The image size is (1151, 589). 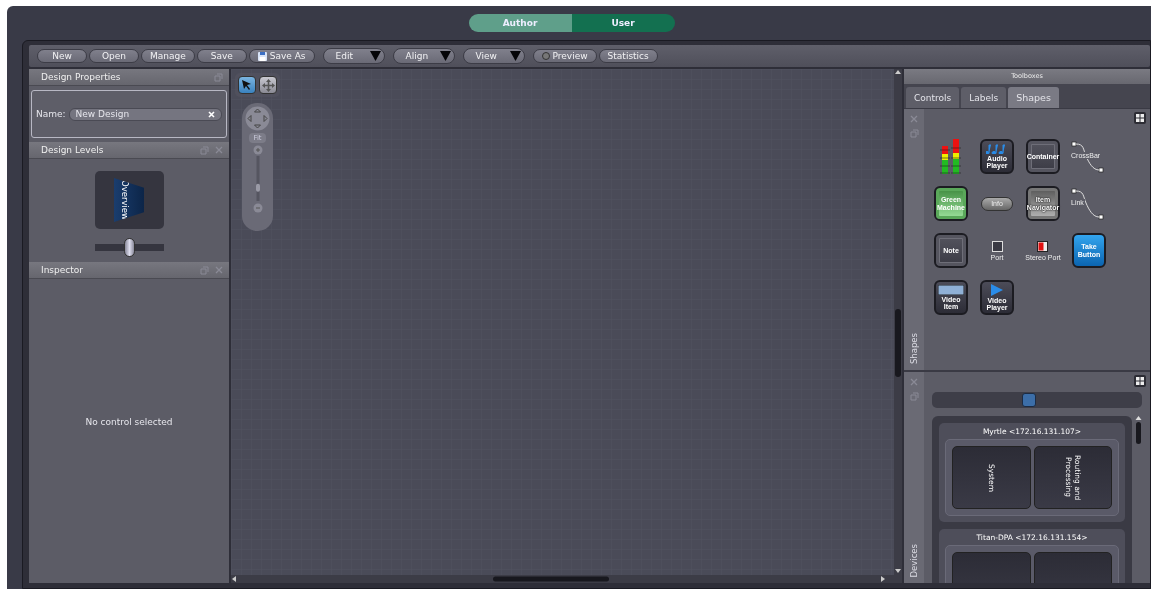 I want to click on toolbar-button: Statistics, so click(x=628, y=56).